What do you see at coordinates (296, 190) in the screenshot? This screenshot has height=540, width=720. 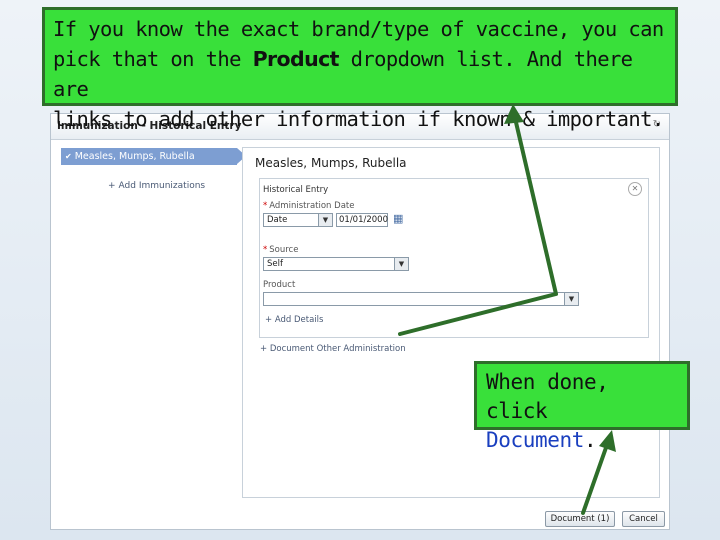 I see `entry-header: Historical Entry` at bounding box center [296, 190].